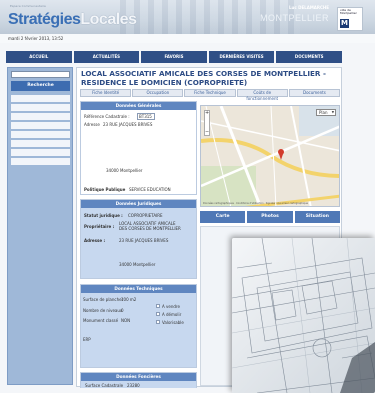 Image resolution: width=375 pixels, height=393 pixels. I want to click on statut-label: Statut juridique :, so click(103, 215).